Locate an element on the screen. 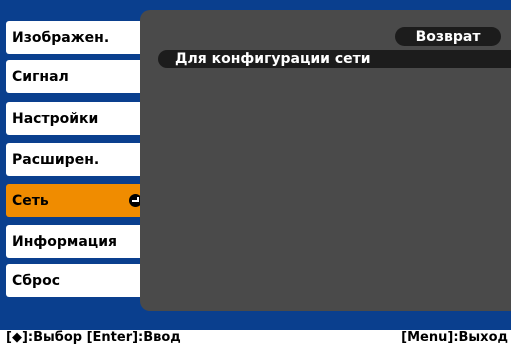 This screenshot has height=348, width=511. back-button: Возврат is located at coordinates (448, 36).